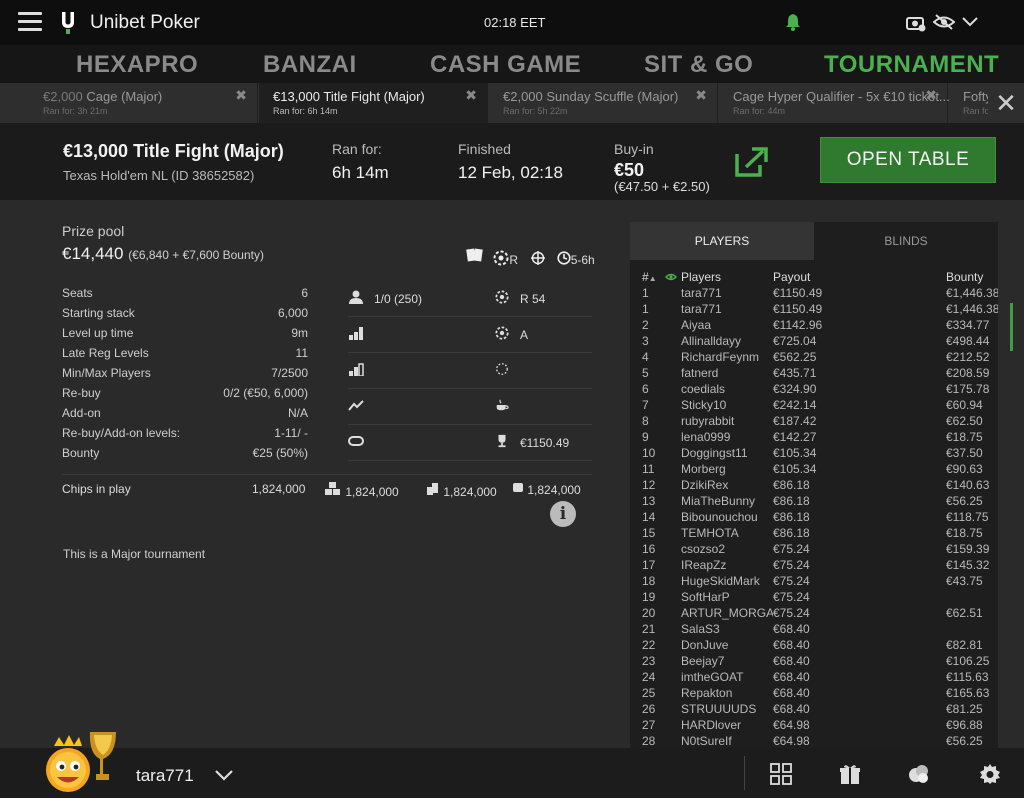 This screenshot has height=798, width=1024. I want to click on gift-icon, so click(850, 774).